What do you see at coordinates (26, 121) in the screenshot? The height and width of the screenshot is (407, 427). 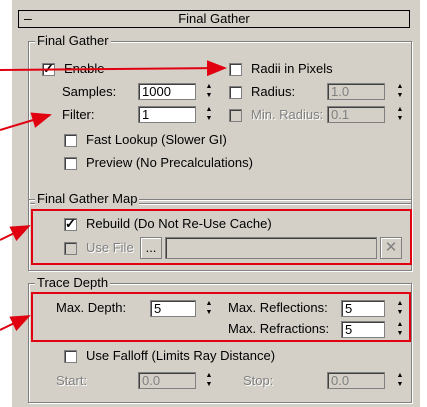 I see `arrow-to-filter` at bounding box center [26, 121].